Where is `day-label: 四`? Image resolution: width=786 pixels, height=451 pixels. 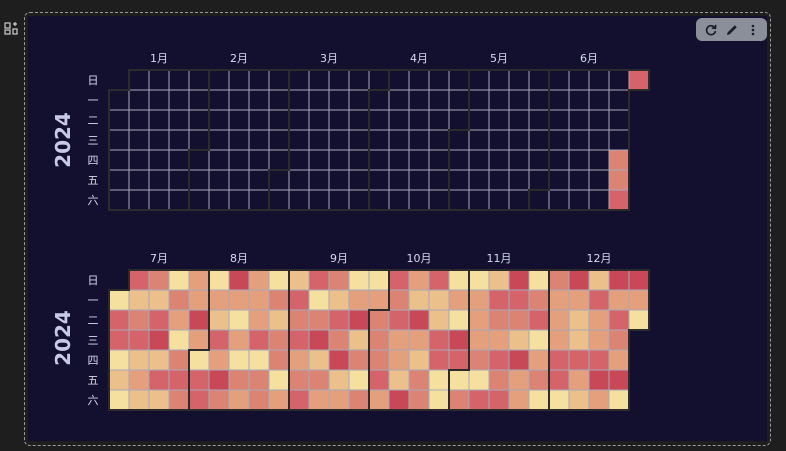 day-label: 四 is located at coordinates (93, 160).